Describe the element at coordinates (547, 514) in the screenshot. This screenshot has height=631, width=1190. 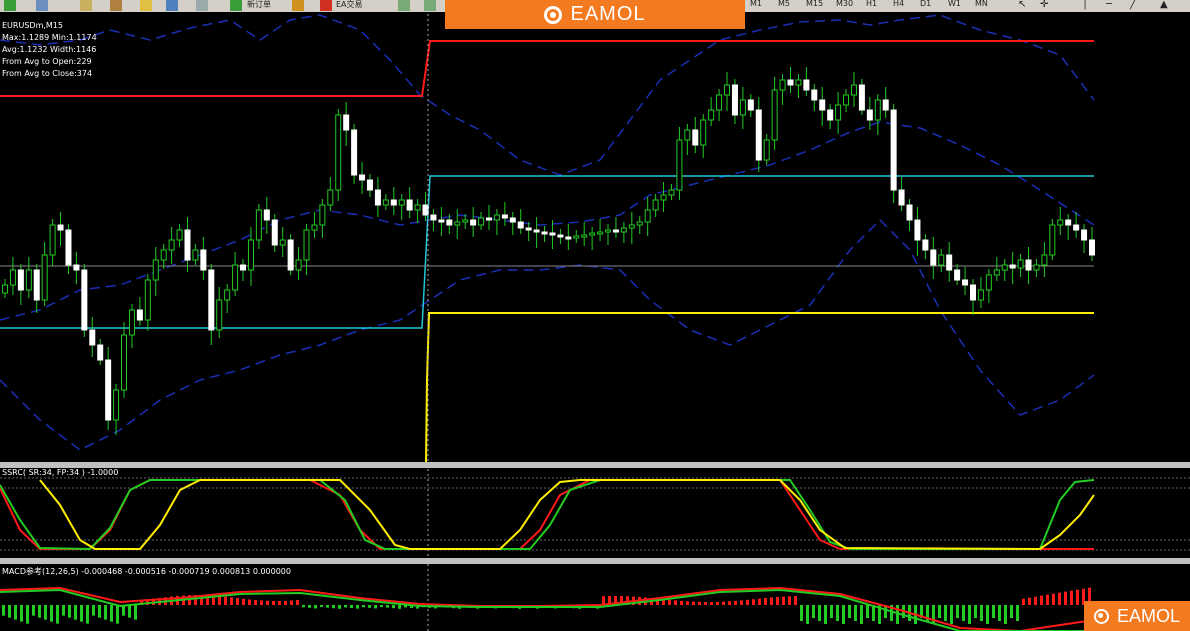
I see `ssrc-red-line` at that location.